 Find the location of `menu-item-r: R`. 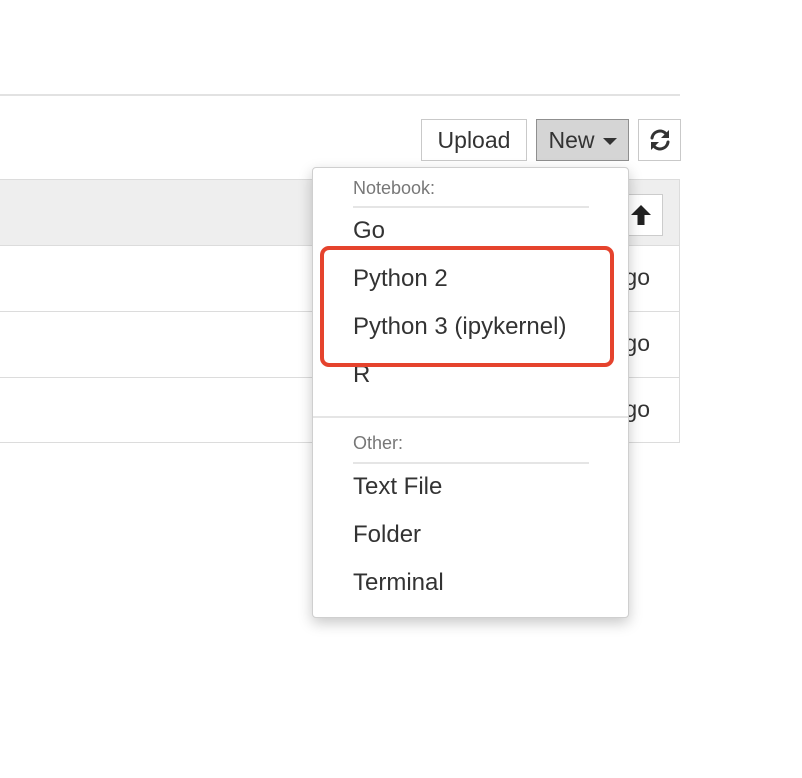

menu-item-r: R is located at coordinates (470, 375).